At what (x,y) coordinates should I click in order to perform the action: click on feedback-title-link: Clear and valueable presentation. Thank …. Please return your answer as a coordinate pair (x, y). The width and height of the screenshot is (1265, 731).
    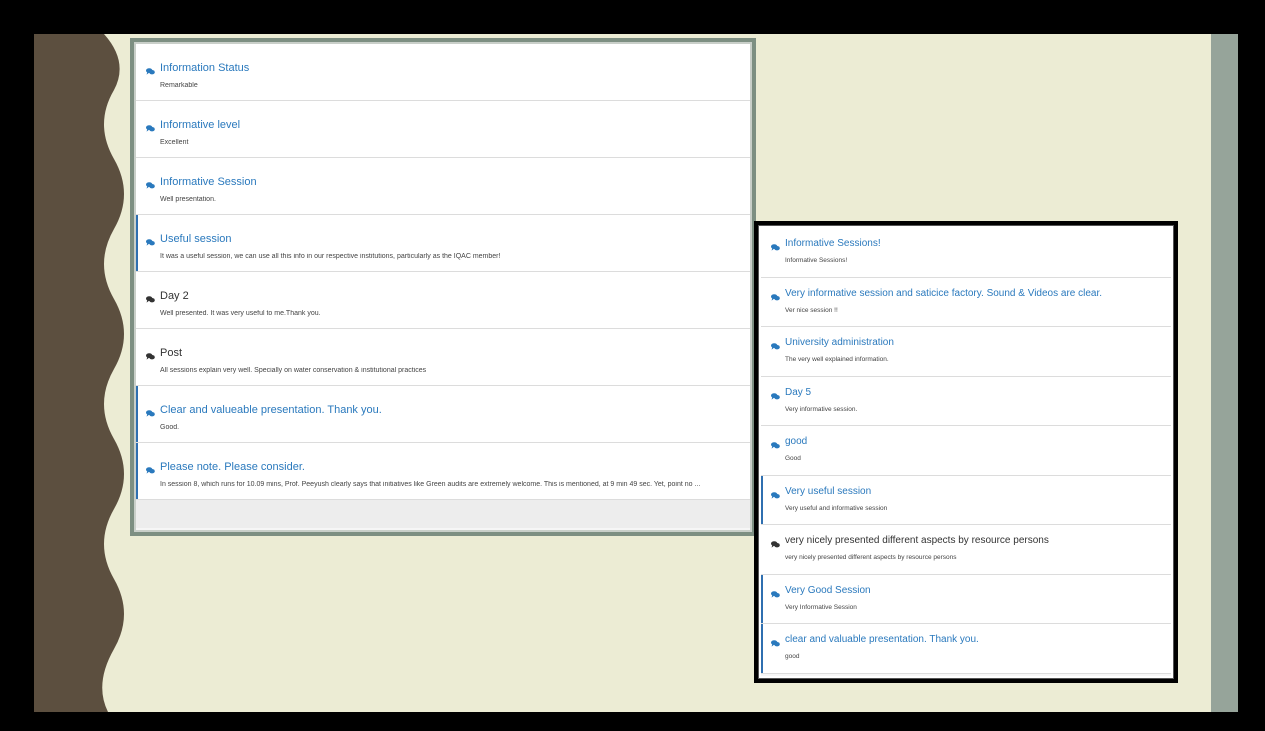
    Looking at the image, I should click on (271, 410).